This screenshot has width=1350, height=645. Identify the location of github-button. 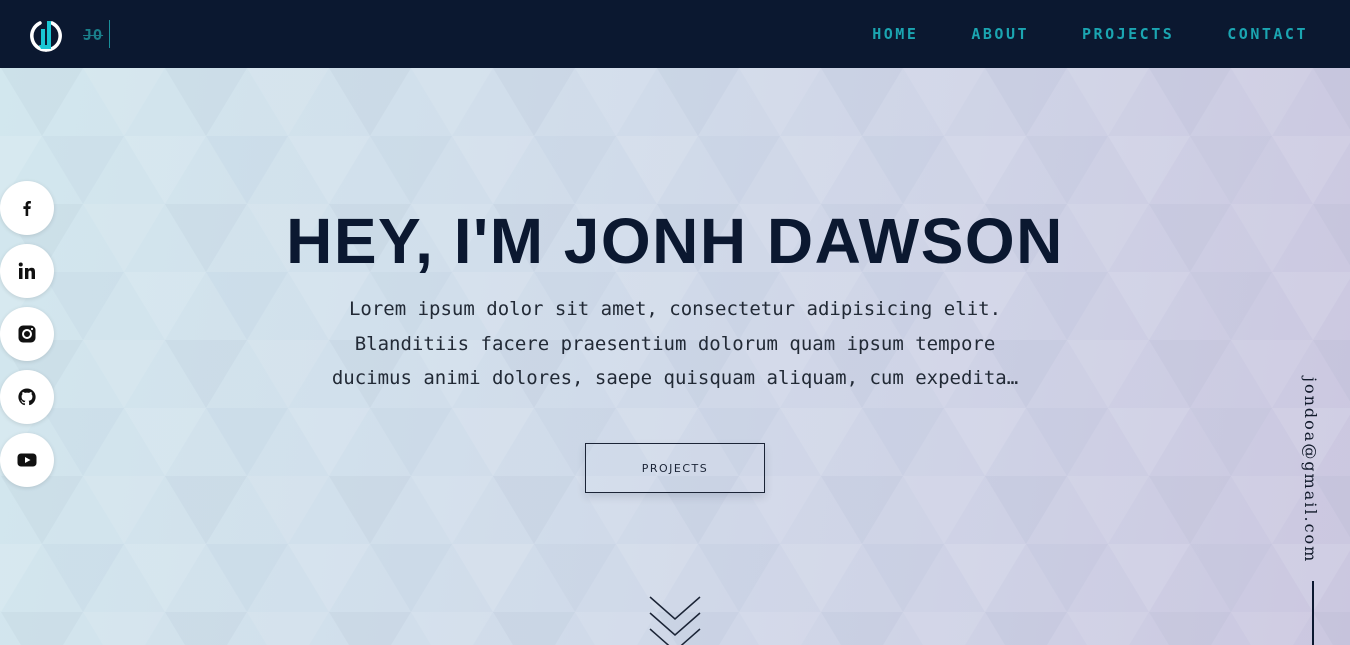
(27, 397).